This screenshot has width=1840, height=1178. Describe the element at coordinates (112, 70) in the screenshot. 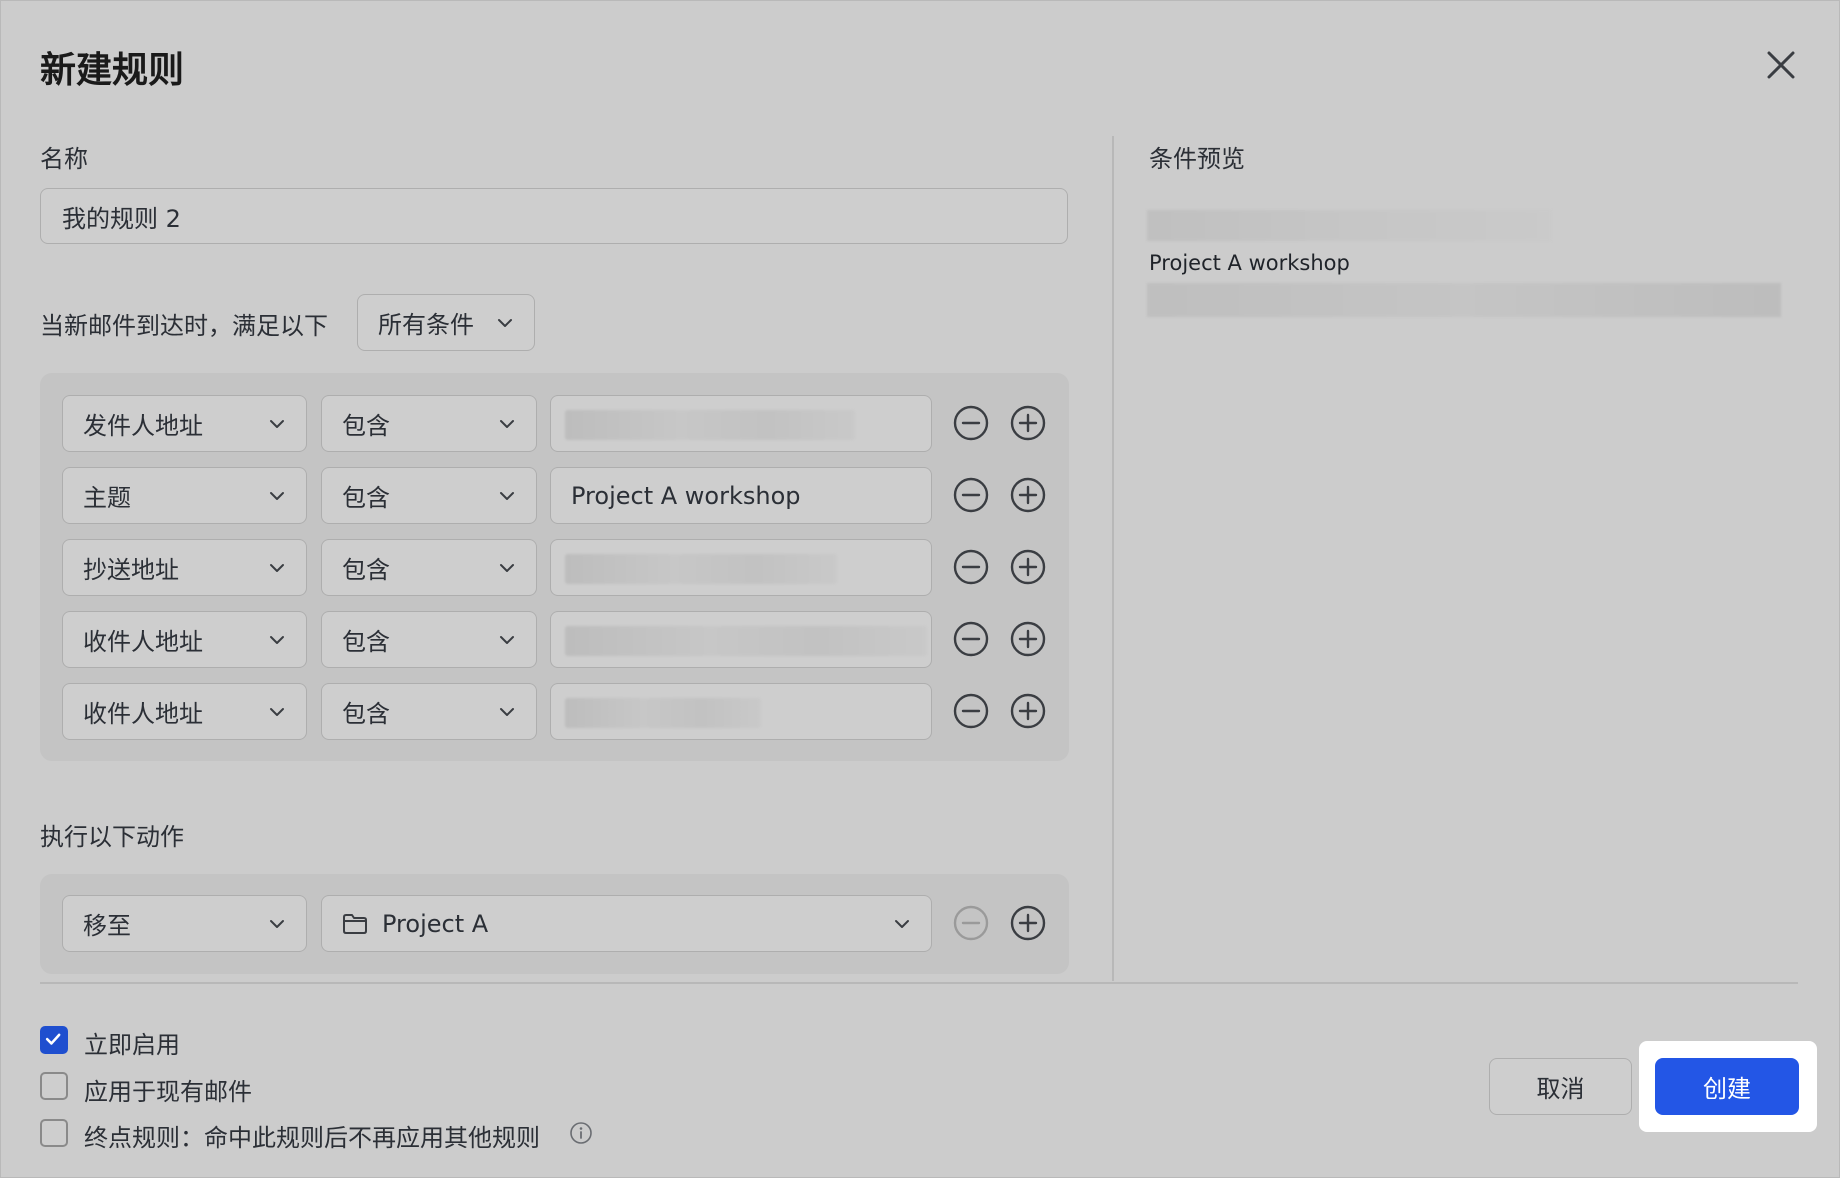

I see `dialog-title: 新建规则` at that location.